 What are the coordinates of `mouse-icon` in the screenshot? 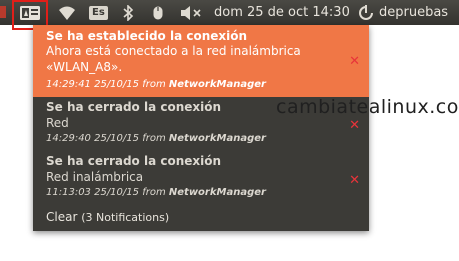 It's located at (158, 12).